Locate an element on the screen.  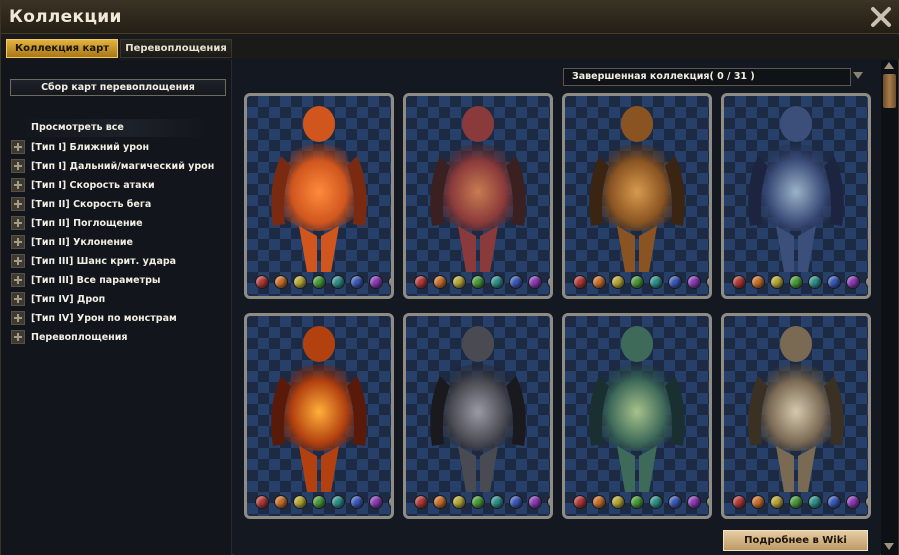
category-crit-chance: [Тип III] Шанс крит. удара is located at coordinates (118, 261).